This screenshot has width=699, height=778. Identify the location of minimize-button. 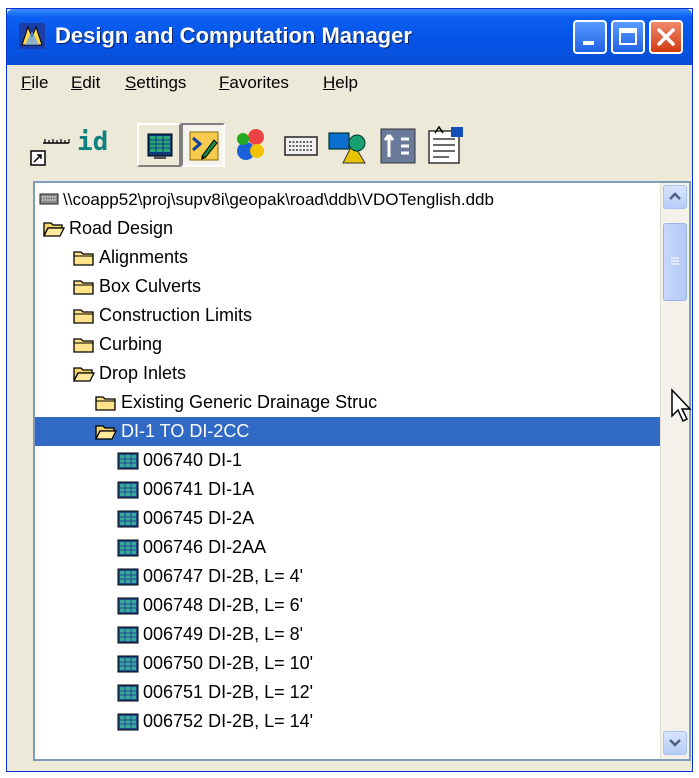
(590, 37).